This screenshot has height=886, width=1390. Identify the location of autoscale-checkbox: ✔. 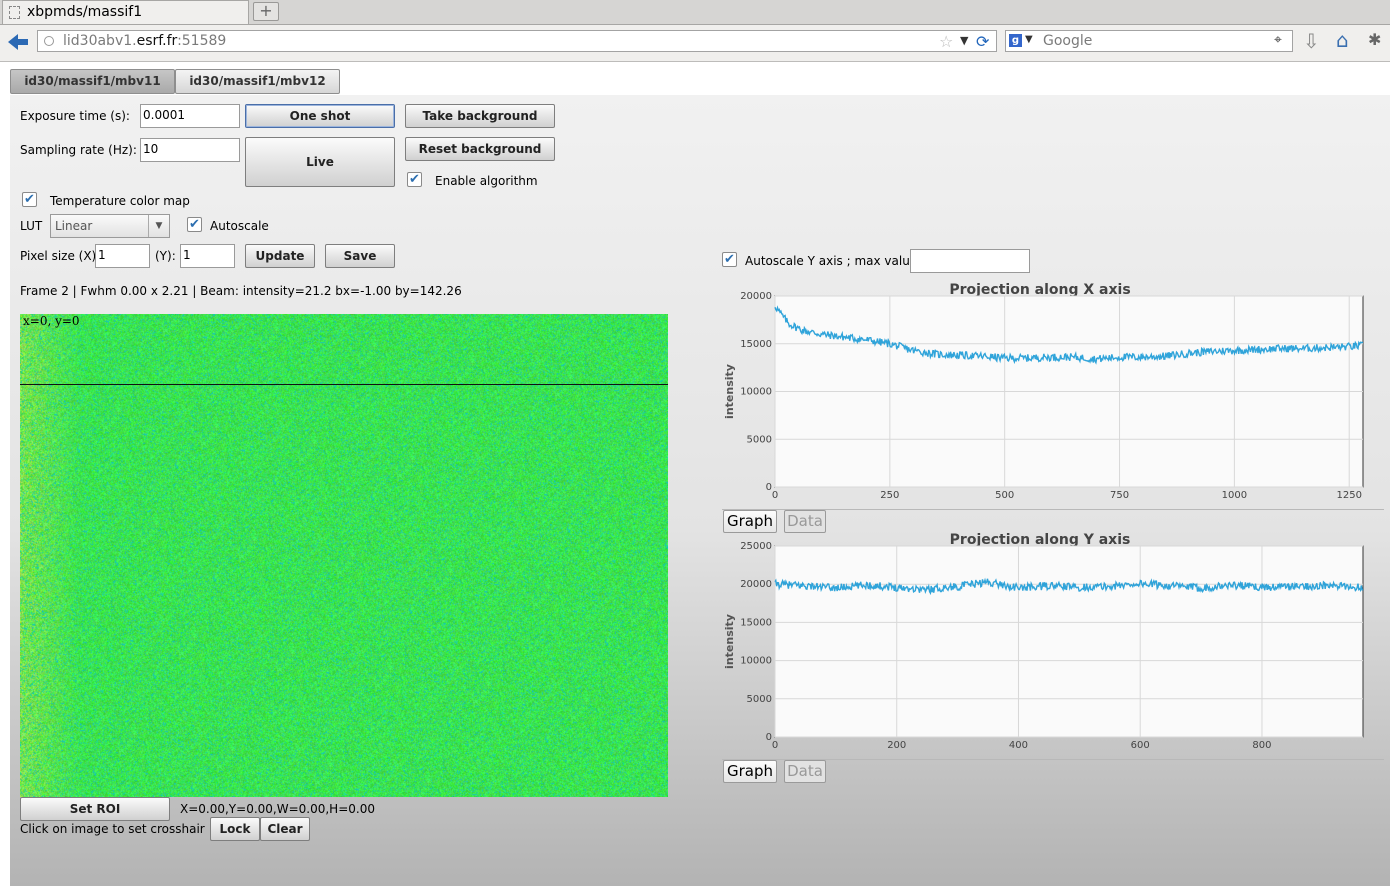
(194, 224).